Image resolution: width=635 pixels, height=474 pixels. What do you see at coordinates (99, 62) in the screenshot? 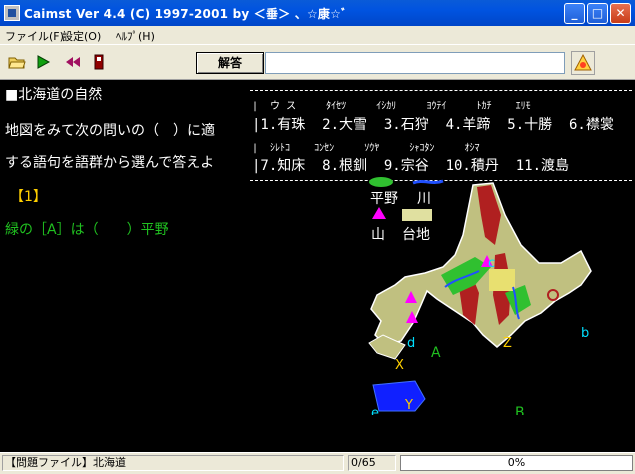
I see `stop-icon` at bounding box center [99, 62].